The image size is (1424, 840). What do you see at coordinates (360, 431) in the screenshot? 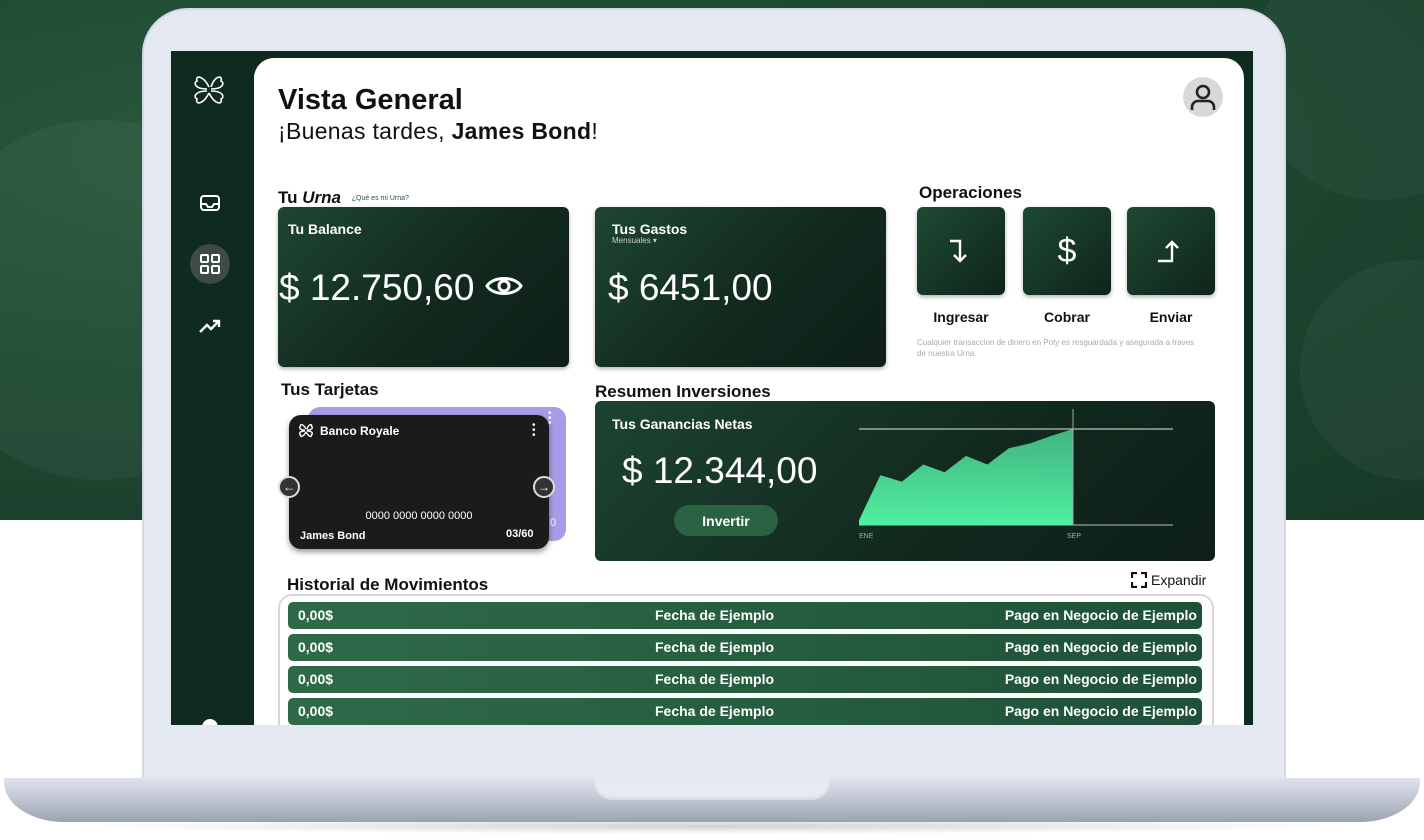
I see `card-bank-name: Banco Royale` at bounding box center [360, 431].